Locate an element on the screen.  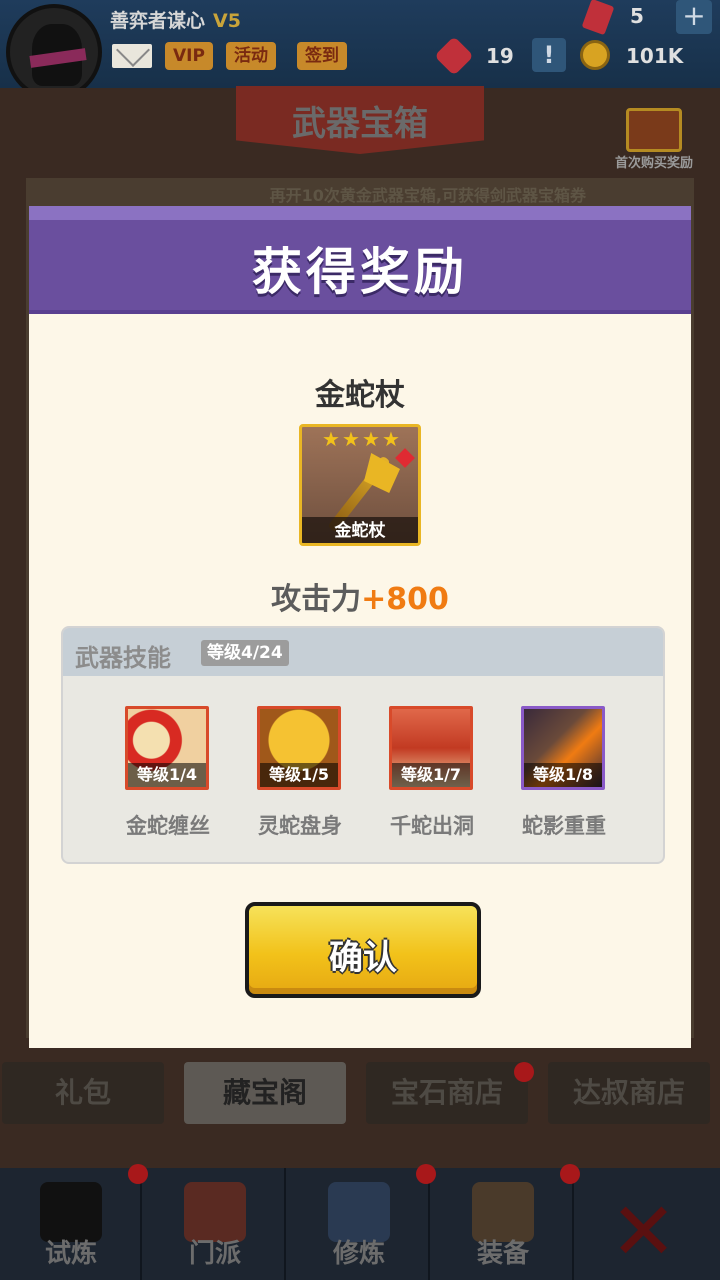
nav-label: 修炼 is located at coordinates (358, 1254).